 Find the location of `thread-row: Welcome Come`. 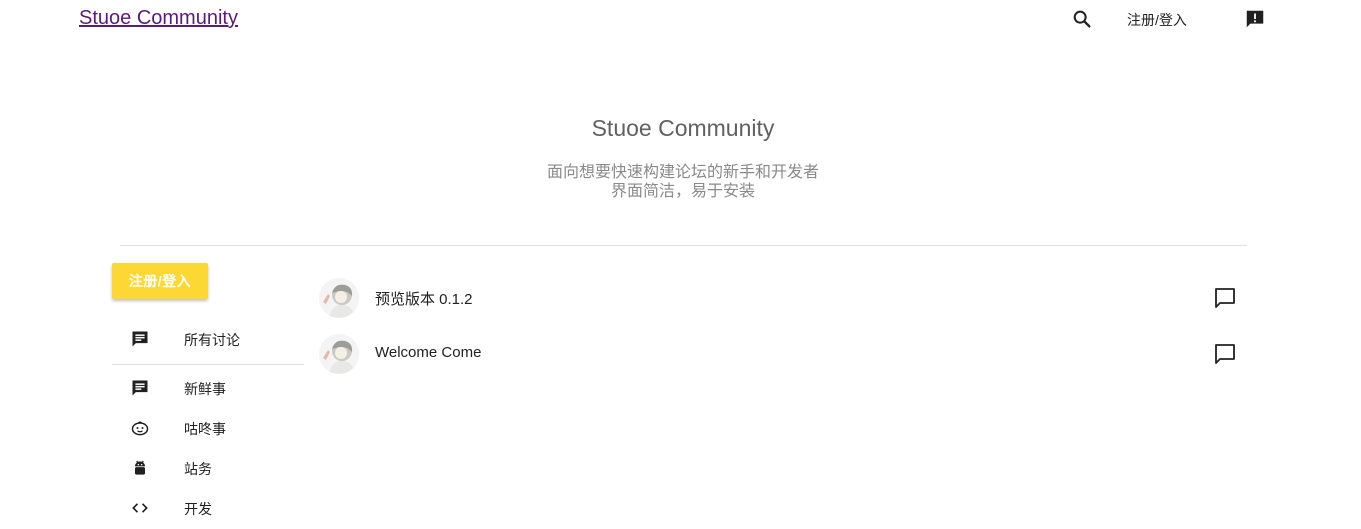

thread-row: Welcome Come is located at coordinates (780, 354).